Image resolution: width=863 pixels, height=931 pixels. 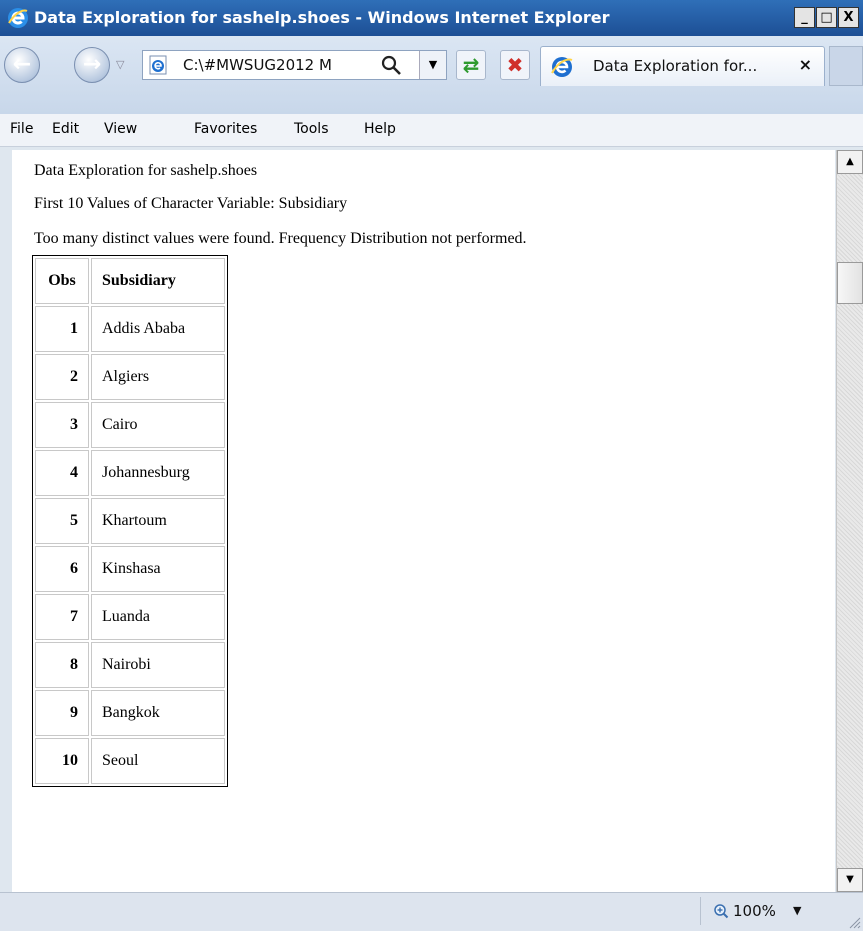 I want to click on ie-logo-icon, so click(x=18, y=18).